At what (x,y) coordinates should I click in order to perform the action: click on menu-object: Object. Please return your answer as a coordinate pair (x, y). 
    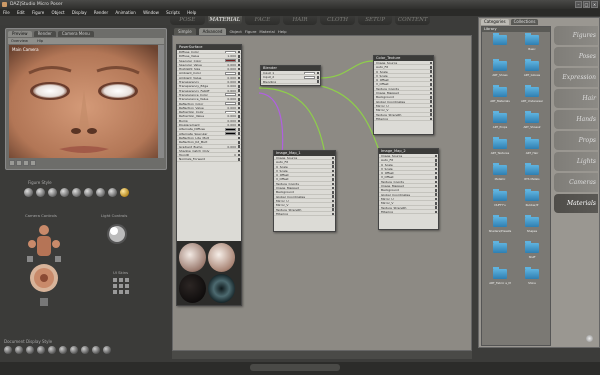
    Looking at the image, I should click on (58, 12).